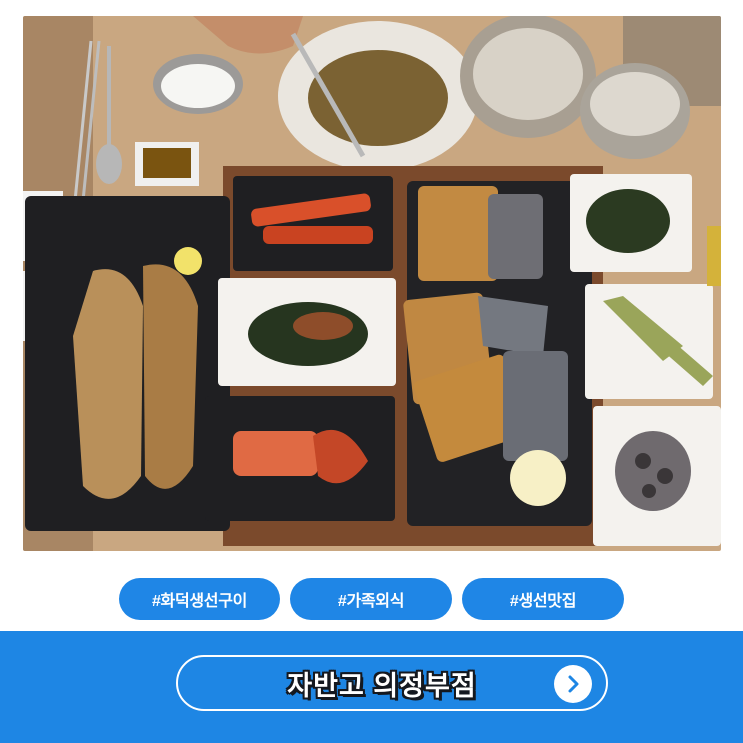  Describe the element at coordinates (573, 684) in the screenshot. I see `chevron-right-icon` at that location.